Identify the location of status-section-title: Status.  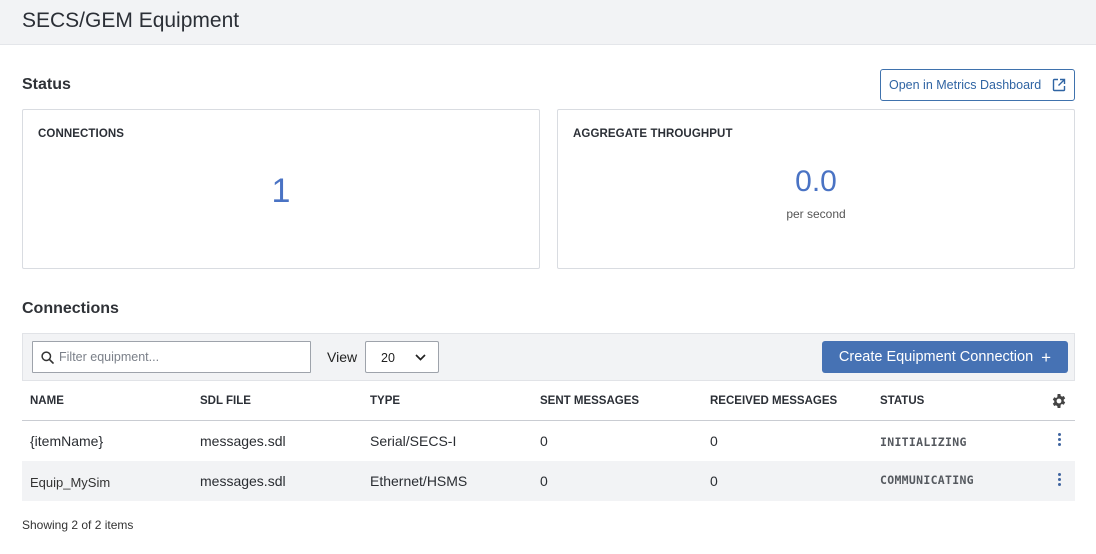
(46, 84).